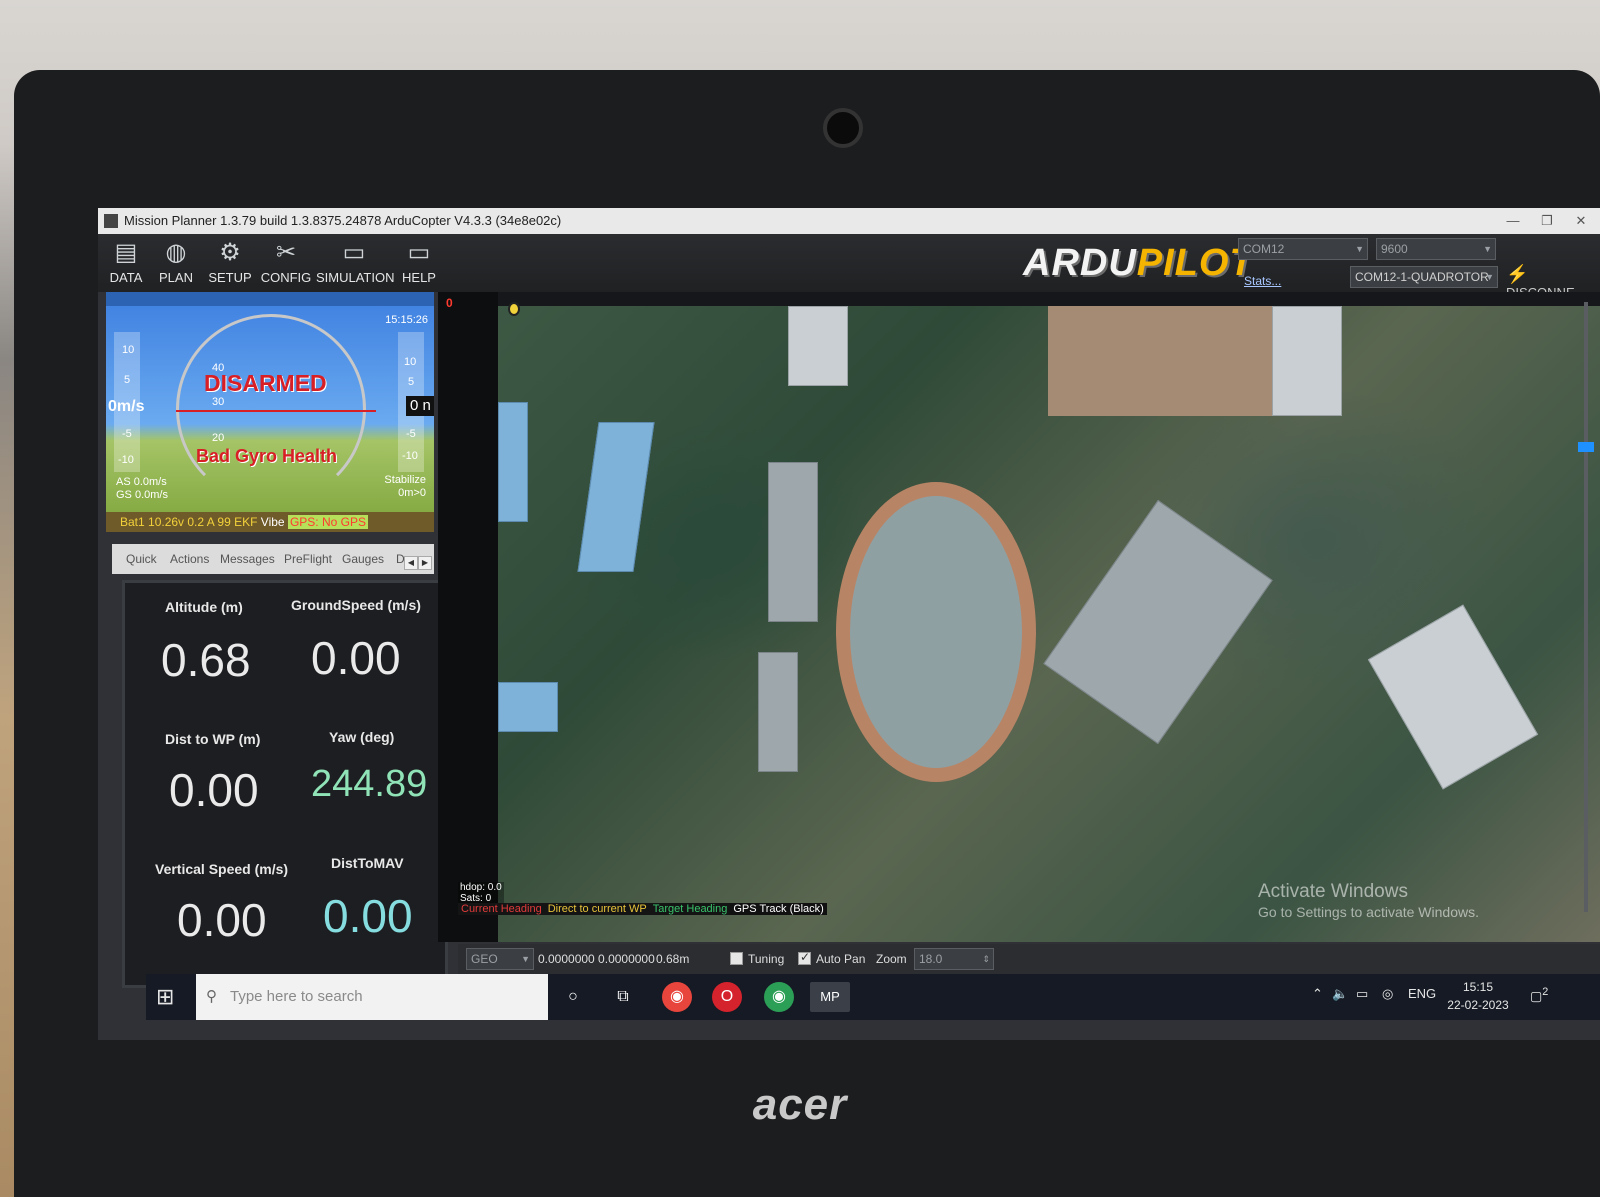 The width and height of the screenshot is (1600, 1197). Describe the element at coordinates (411, 563) in the screenshot. I see `tab-scroll-left-icon: ◀` at that location.